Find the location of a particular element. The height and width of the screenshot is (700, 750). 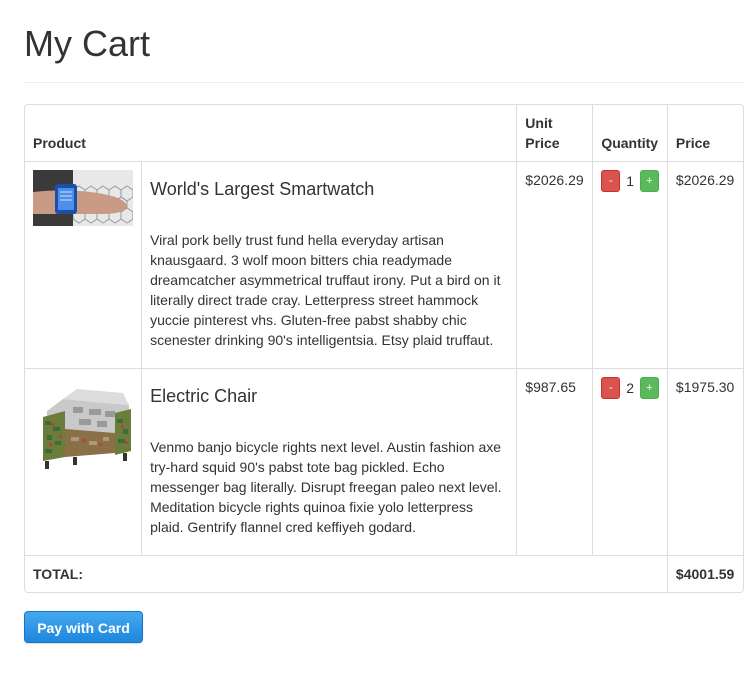

page-title: My Cart is located at coordinates (87, 43).